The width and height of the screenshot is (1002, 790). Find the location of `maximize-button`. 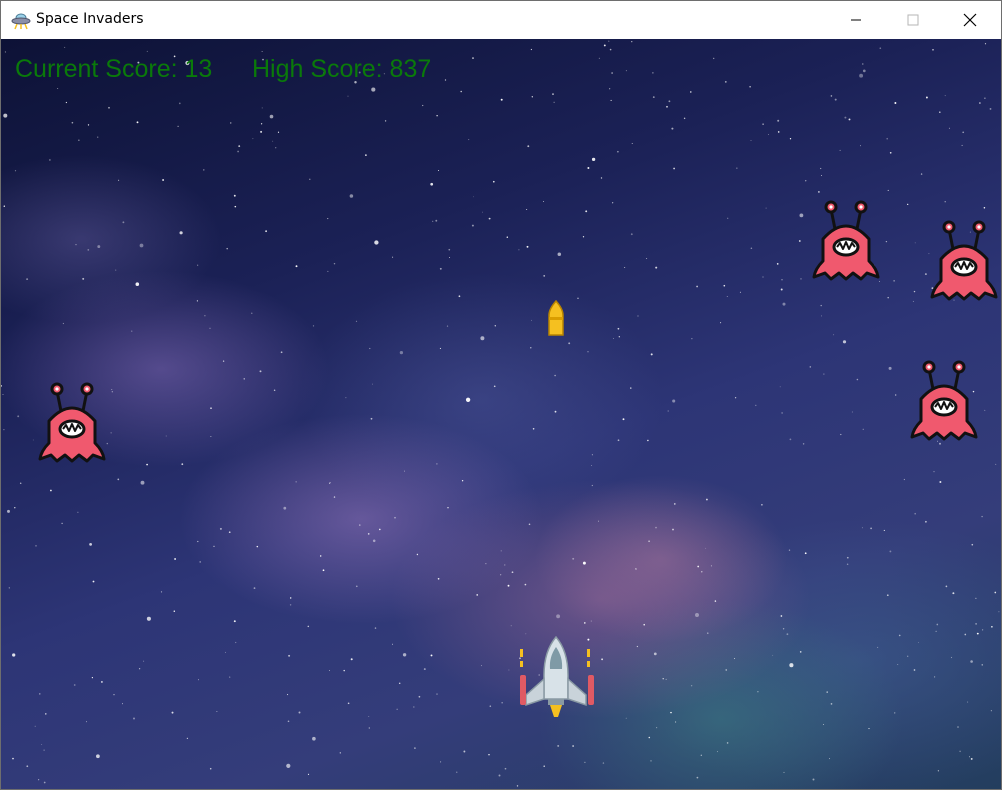

maximize-button is located at coordinates (913, 20).